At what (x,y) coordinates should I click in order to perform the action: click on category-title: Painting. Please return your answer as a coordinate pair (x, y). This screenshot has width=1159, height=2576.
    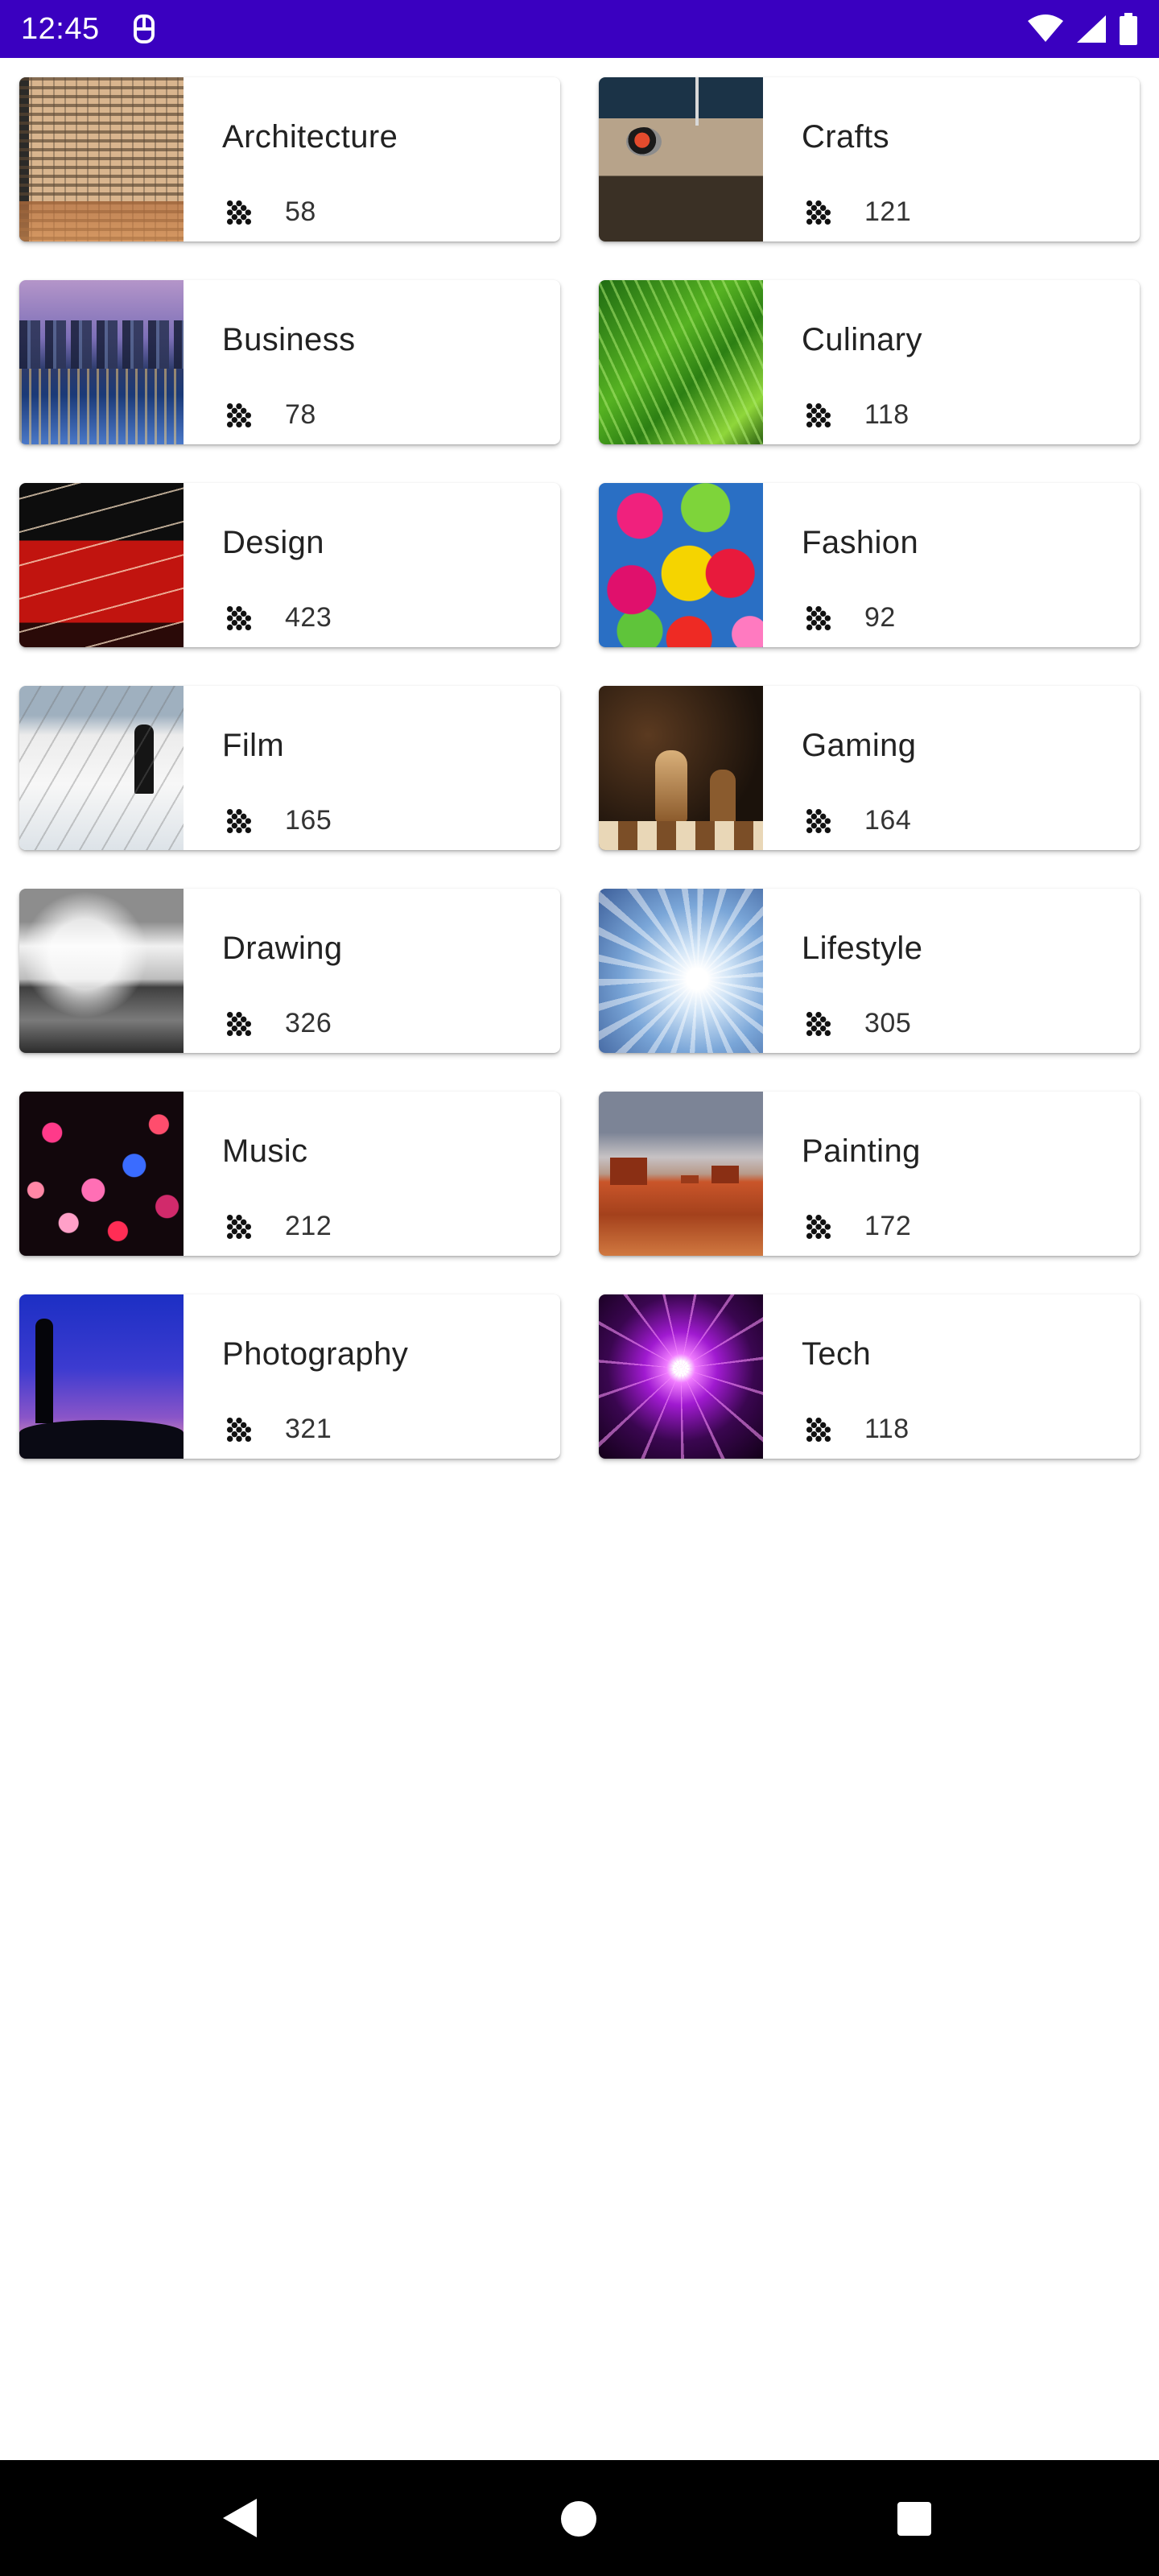
    Looking at the image, I should click on (861, 1151).